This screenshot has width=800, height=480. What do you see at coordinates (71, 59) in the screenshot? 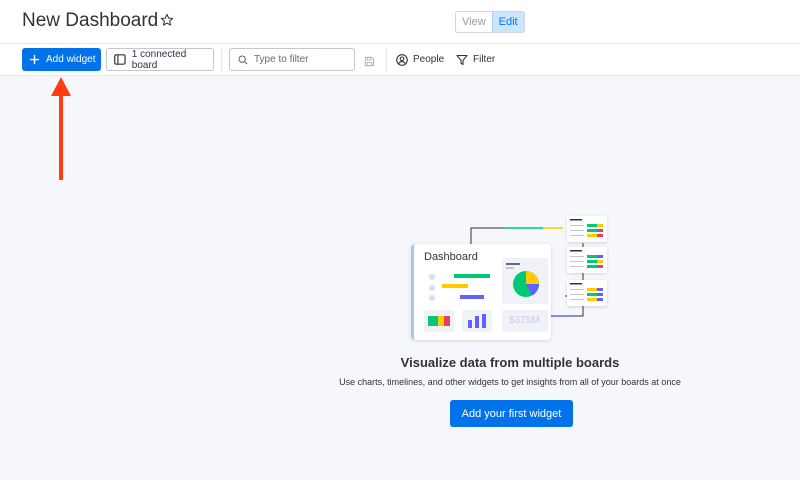
I see `add-widget-label: Add widget` at bounding box center [71, 59].